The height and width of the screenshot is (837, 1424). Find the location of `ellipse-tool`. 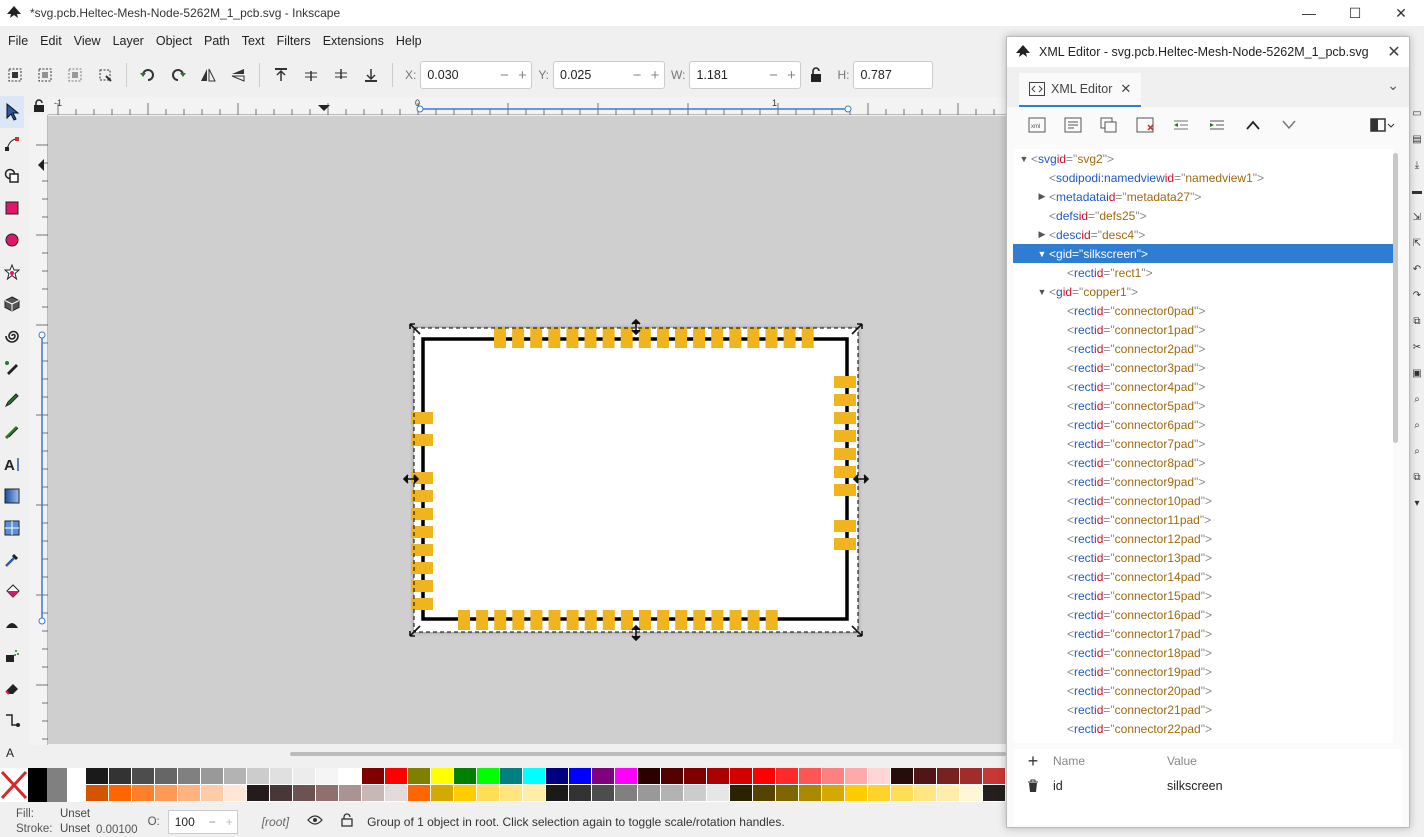

ellipse-tool is located at coordinates (12, 240).